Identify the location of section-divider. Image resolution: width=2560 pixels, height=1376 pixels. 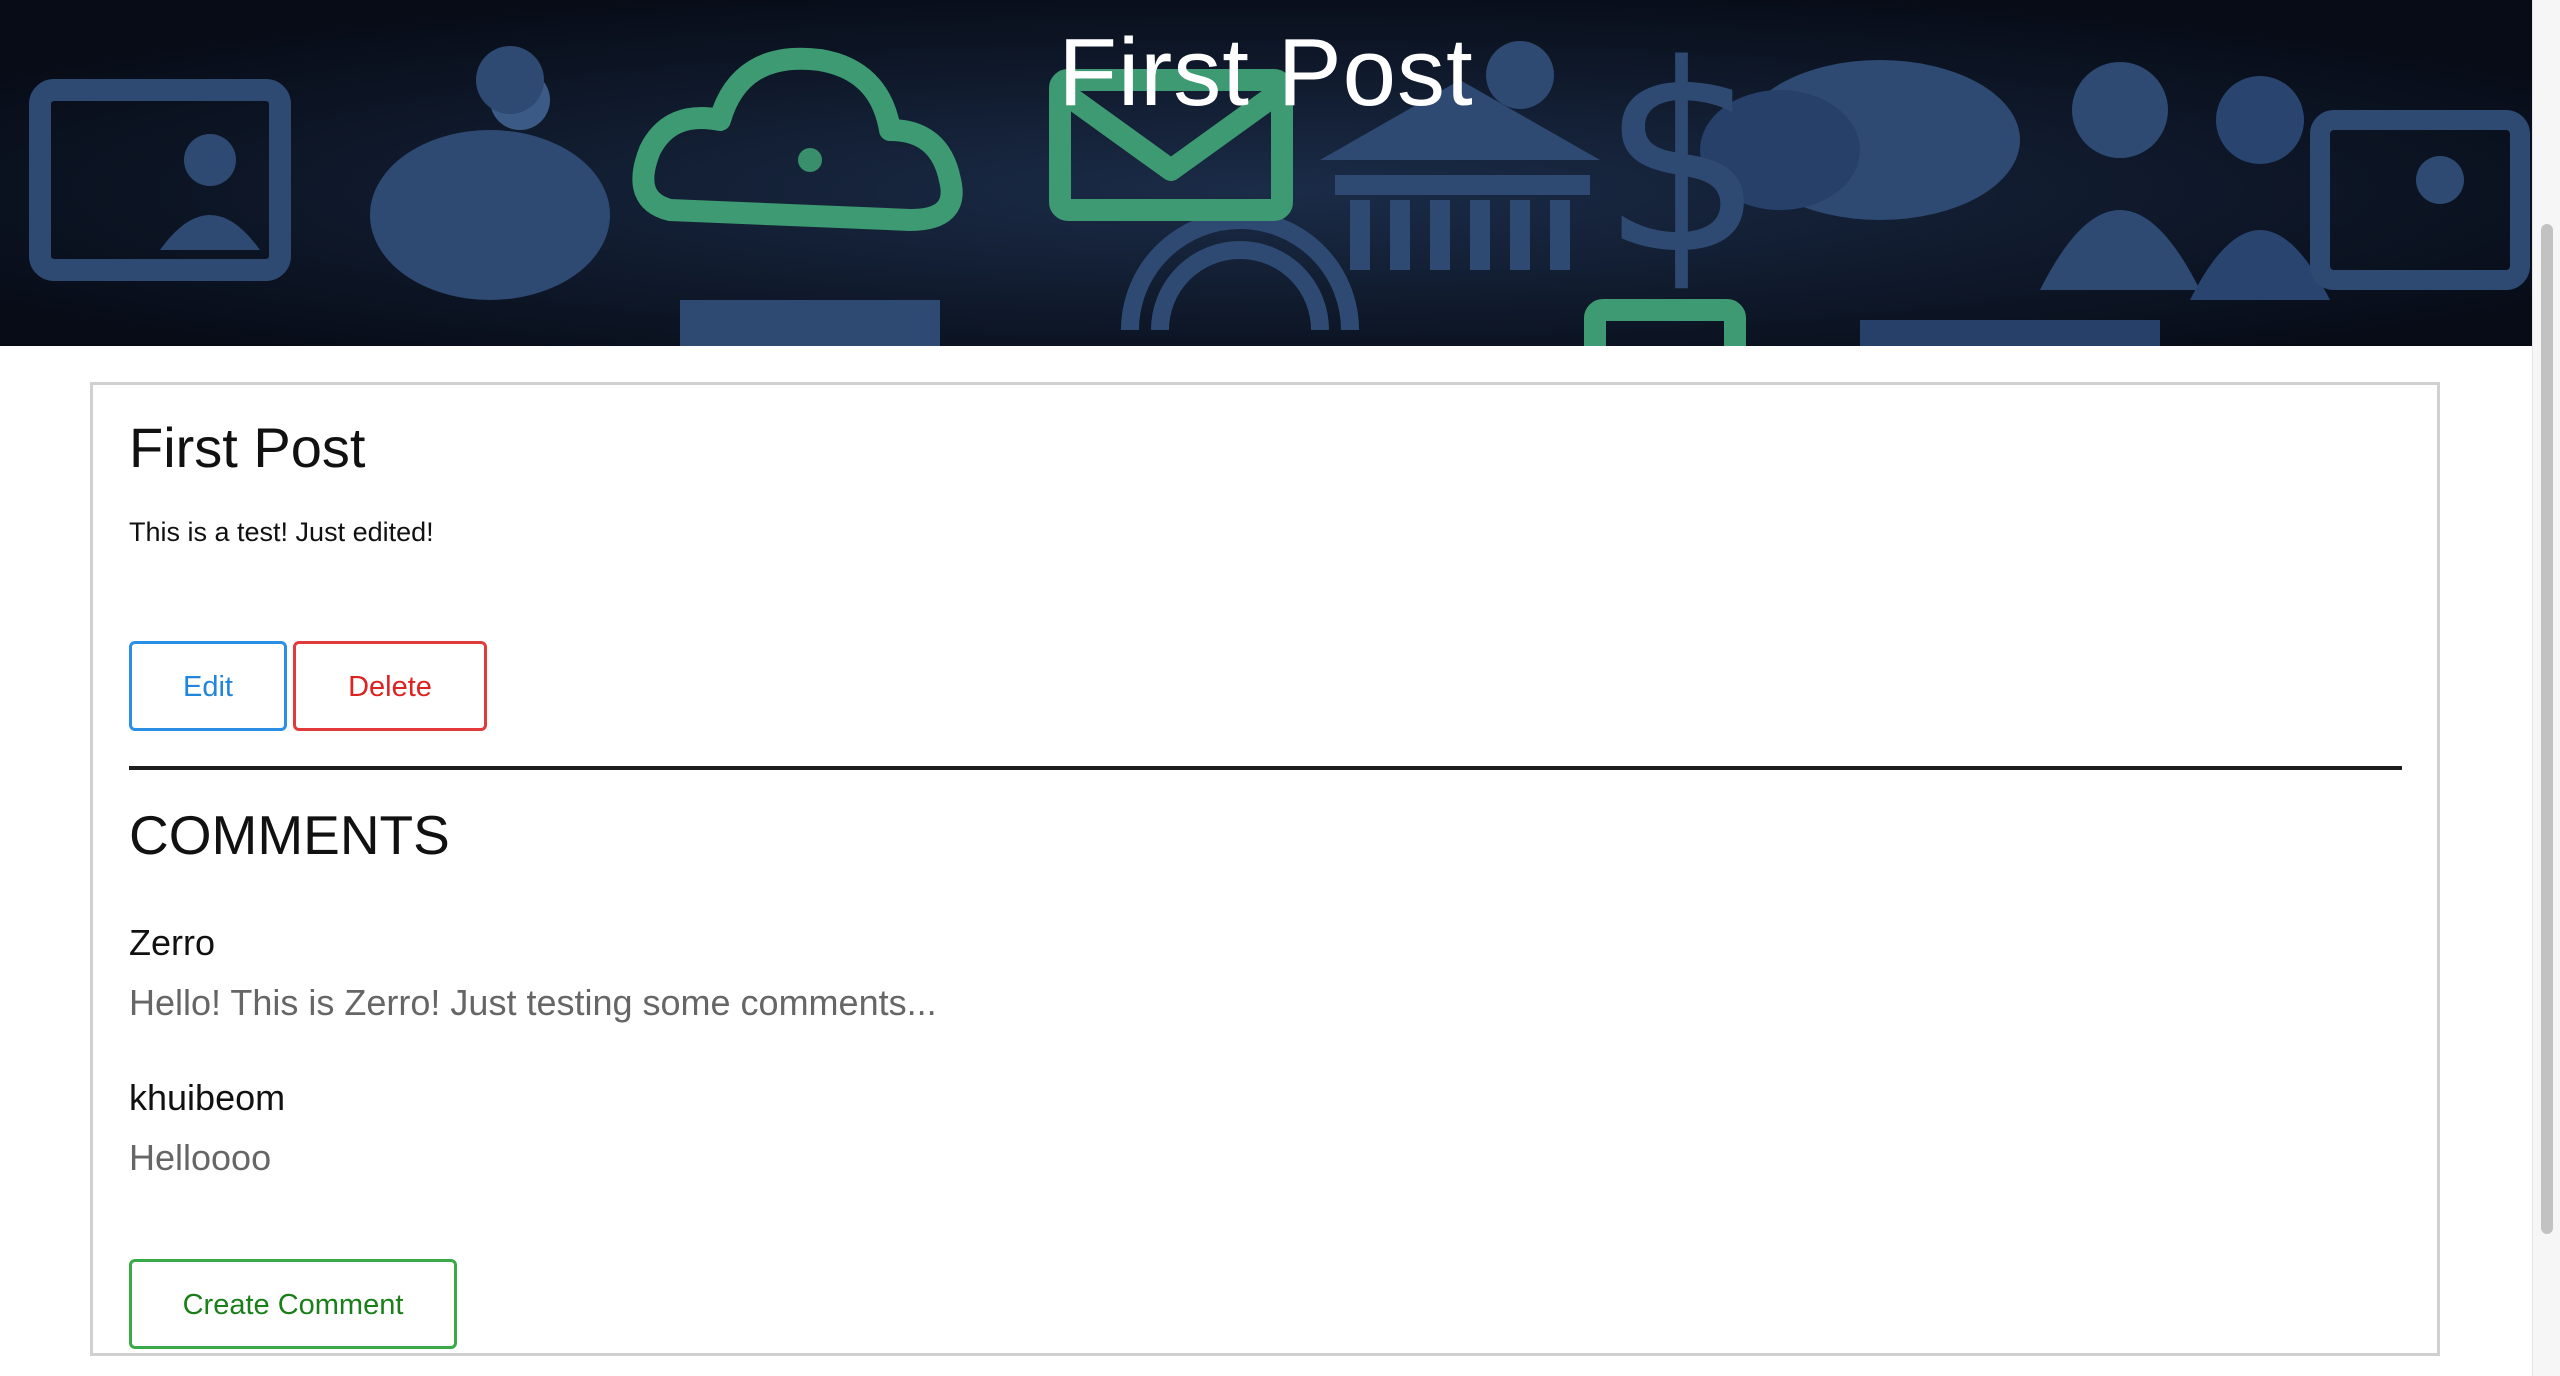
(1265, 768).